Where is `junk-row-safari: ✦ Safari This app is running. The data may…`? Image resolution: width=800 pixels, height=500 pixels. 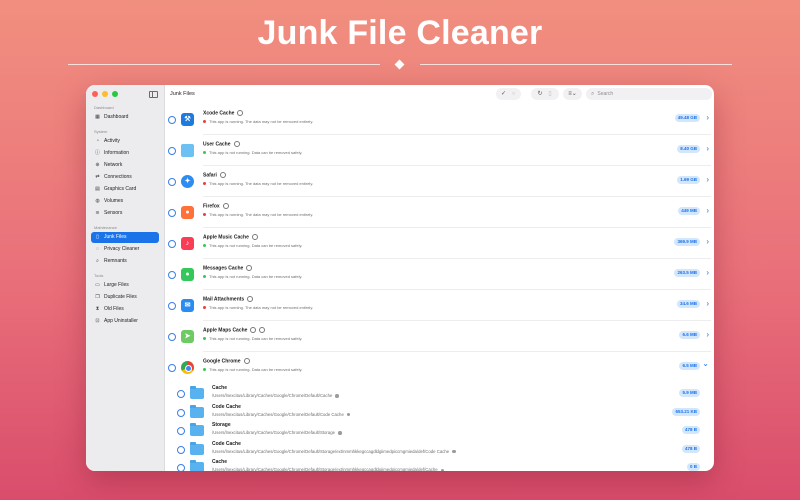
junk-row-safari: ✦ Safari This app is running. The data may… is located at coordinates (439, 181).